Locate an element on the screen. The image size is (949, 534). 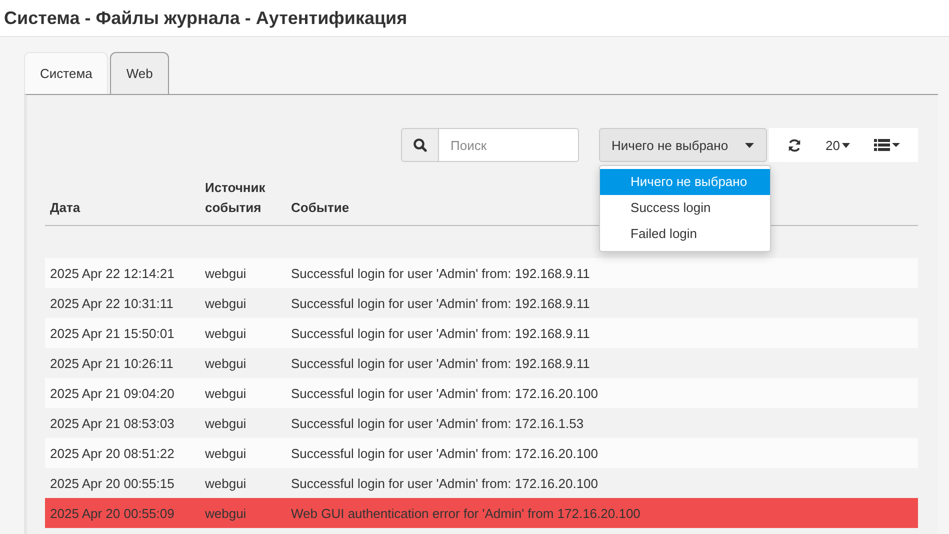
refresh-icon is located at coordinates (794, 145).